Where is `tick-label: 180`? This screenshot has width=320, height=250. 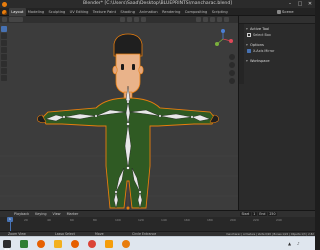
tick-label: 180 is located at coordinates (210, 220).